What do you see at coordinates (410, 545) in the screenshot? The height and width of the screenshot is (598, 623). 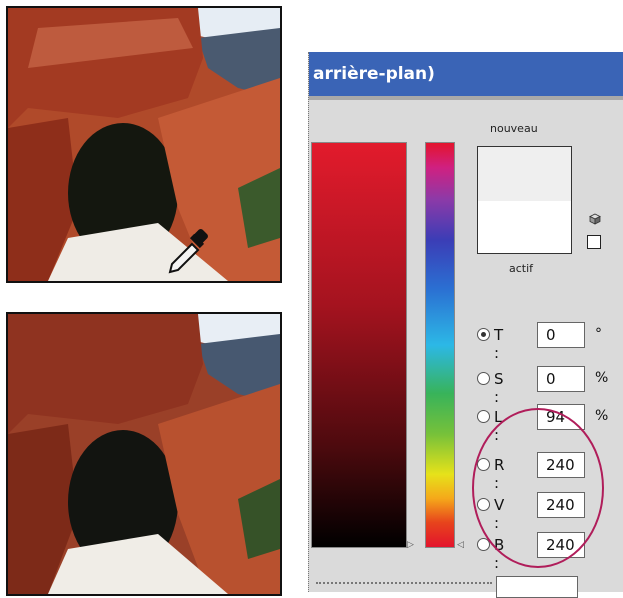 I see `slider-triangle-icon: ▷` at bounding box center [410, 545].